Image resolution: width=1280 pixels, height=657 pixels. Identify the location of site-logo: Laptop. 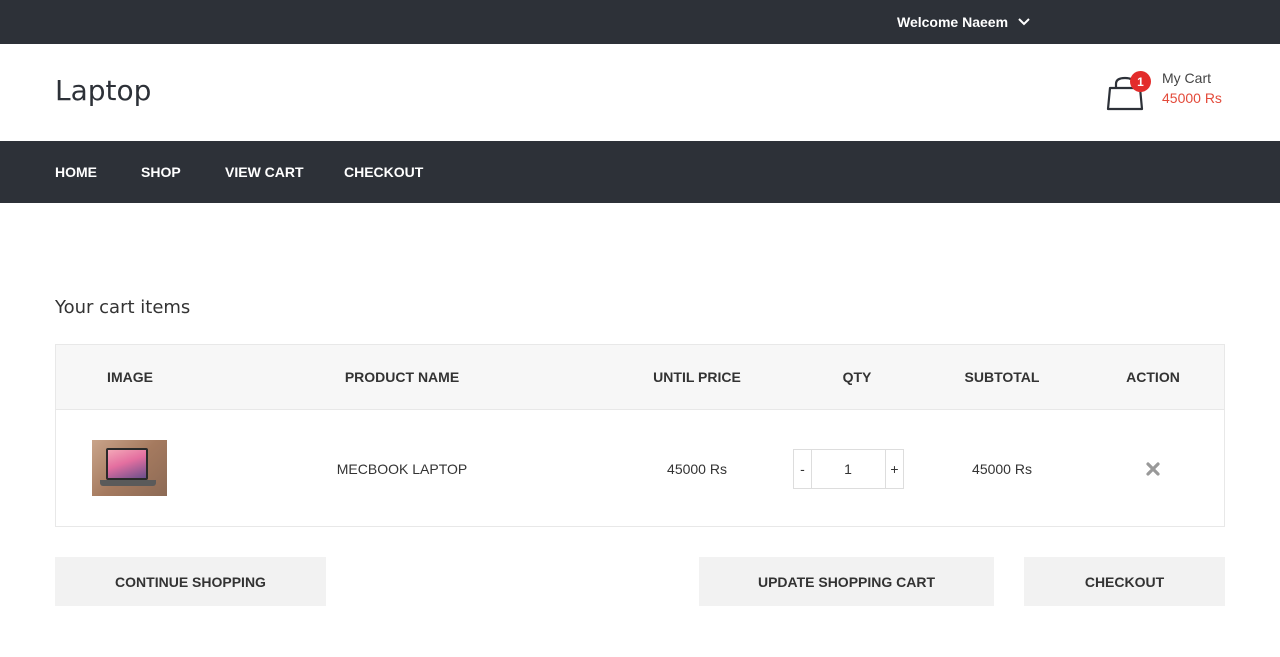
(103, 90).